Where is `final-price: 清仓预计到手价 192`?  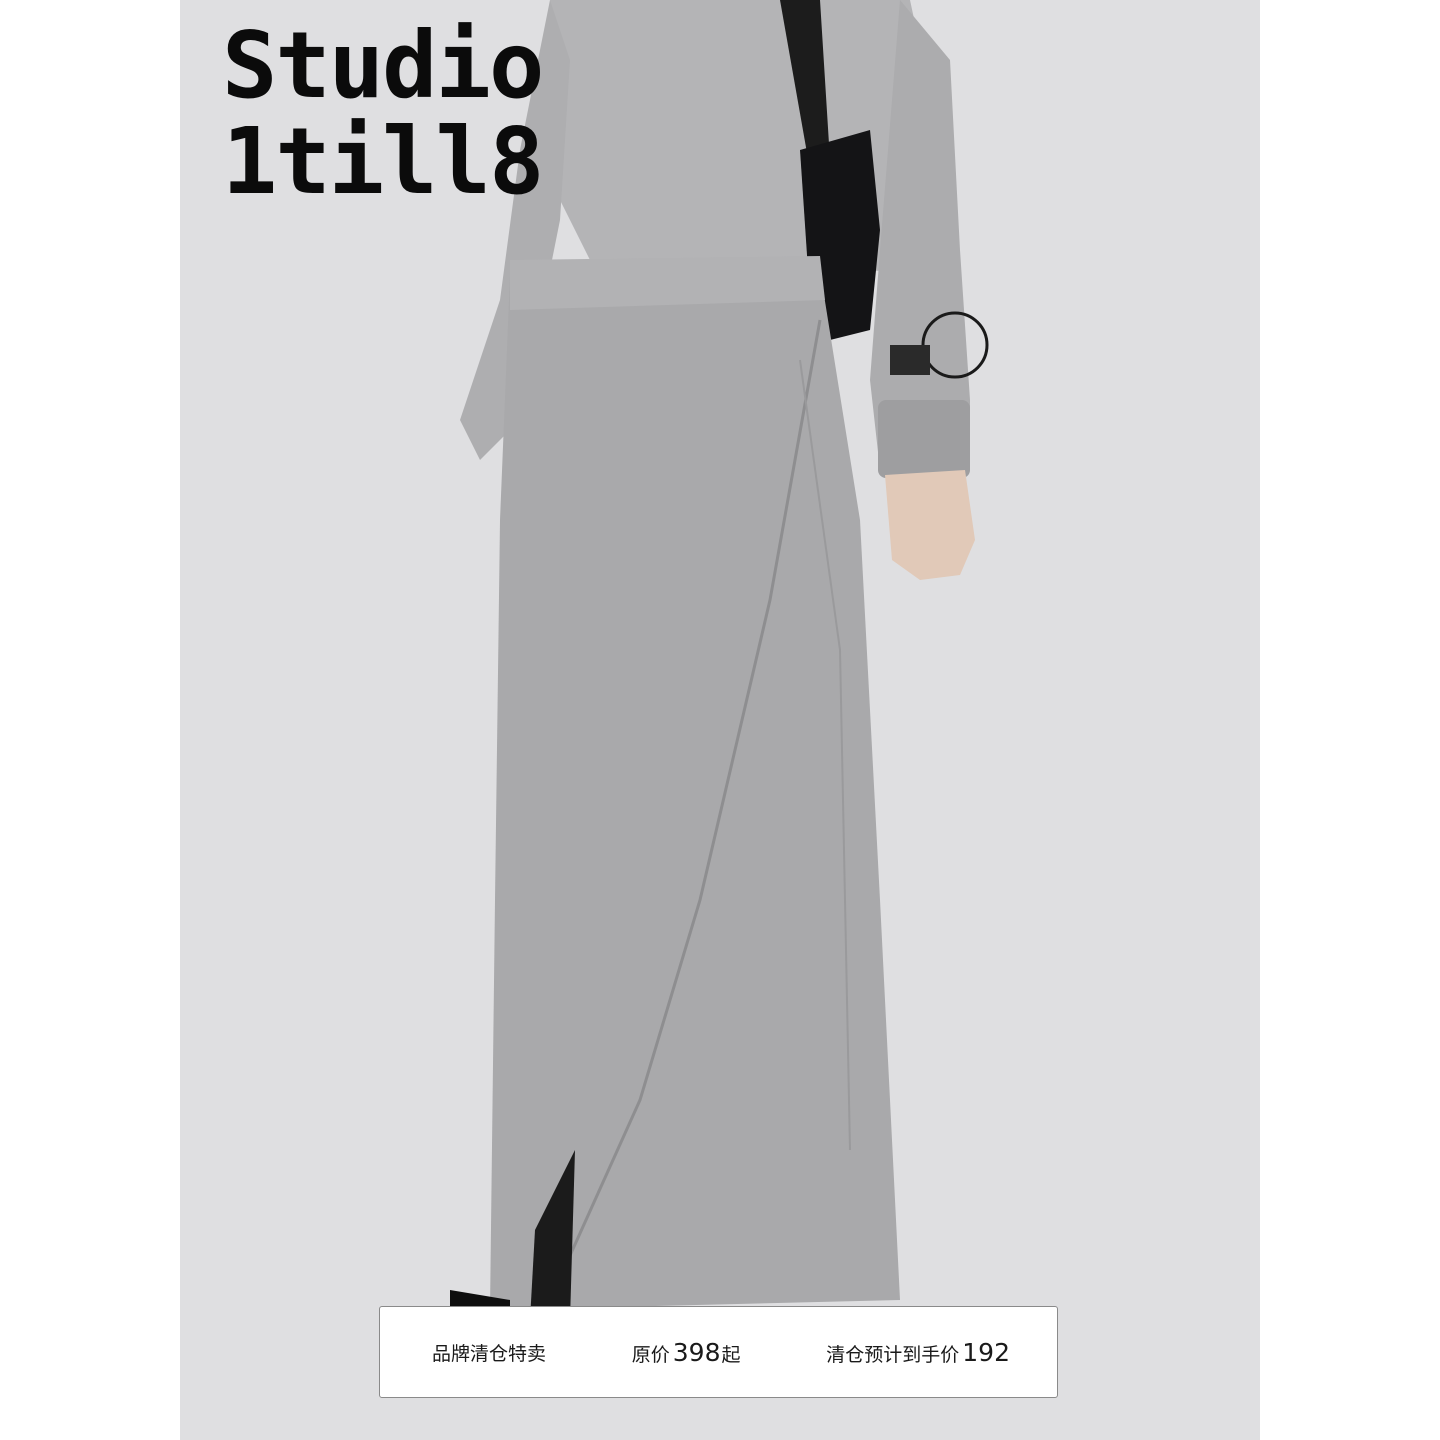 final-price: 清仓预计到手价 192 is located at coordinates (918, 1352).